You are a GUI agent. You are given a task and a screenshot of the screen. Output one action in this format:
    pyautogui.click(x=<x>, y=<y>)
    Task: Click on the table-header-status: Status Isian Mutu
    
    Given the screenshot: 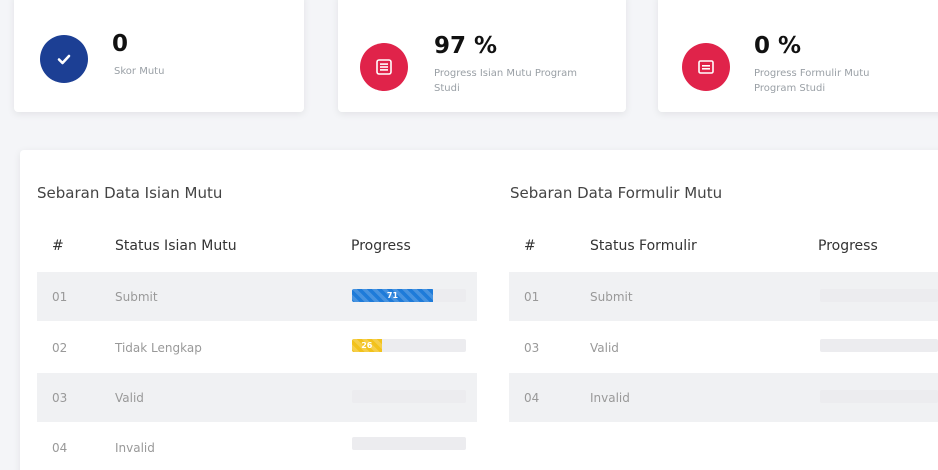 What is the action you would take?
    pyautogui.click(x=176, y=246)
    